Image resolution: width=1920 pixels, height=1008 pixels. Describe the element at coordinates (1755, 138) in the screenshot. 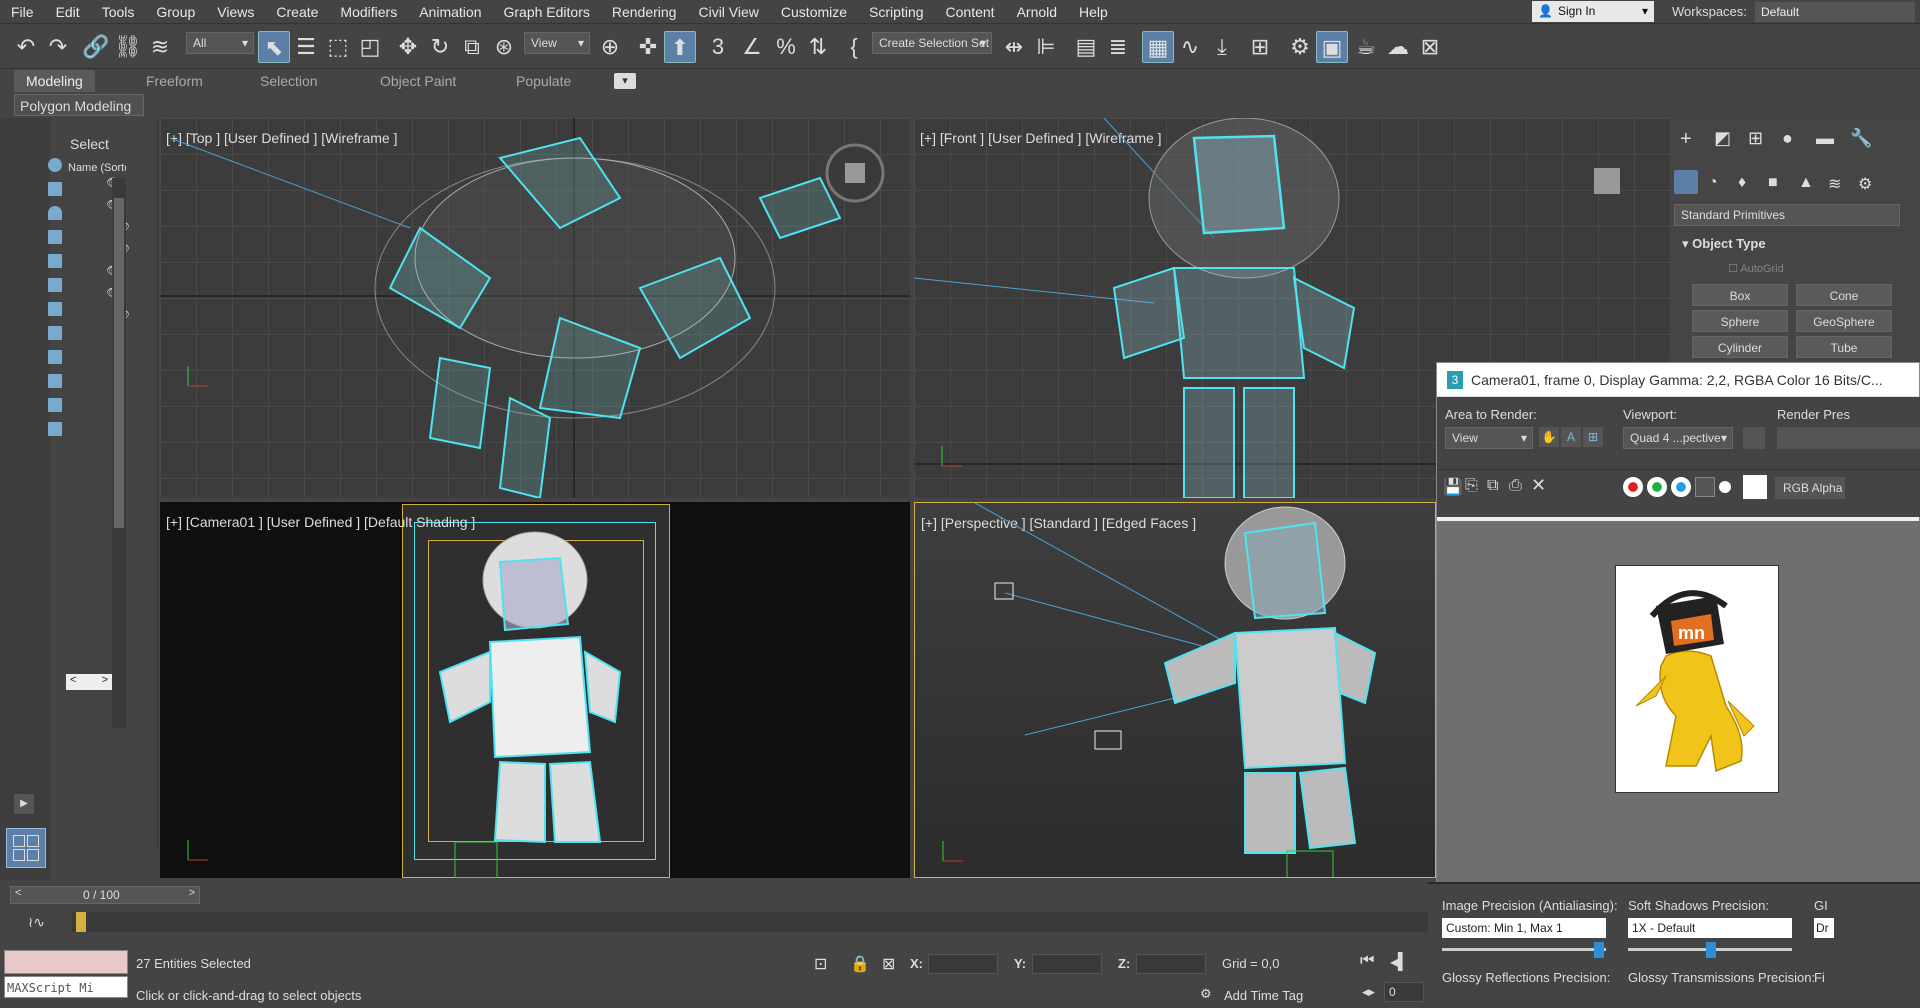

I see `hierarchy-tab-icon: ⊞` at that location.